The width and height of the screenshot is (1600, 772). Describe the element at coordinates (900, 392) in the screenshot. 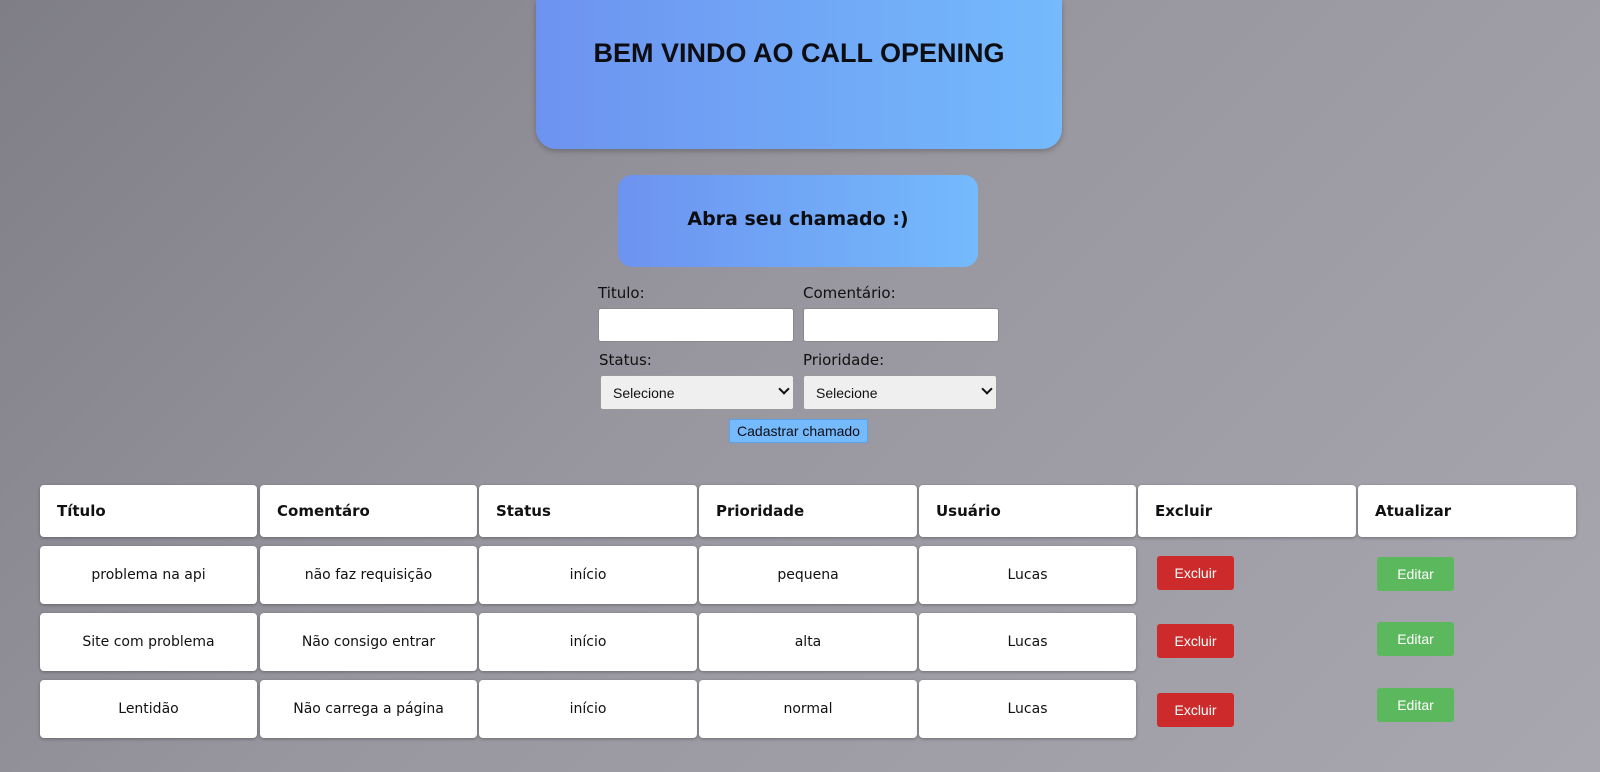

I see `prioridade-select: Selecione` at that location.